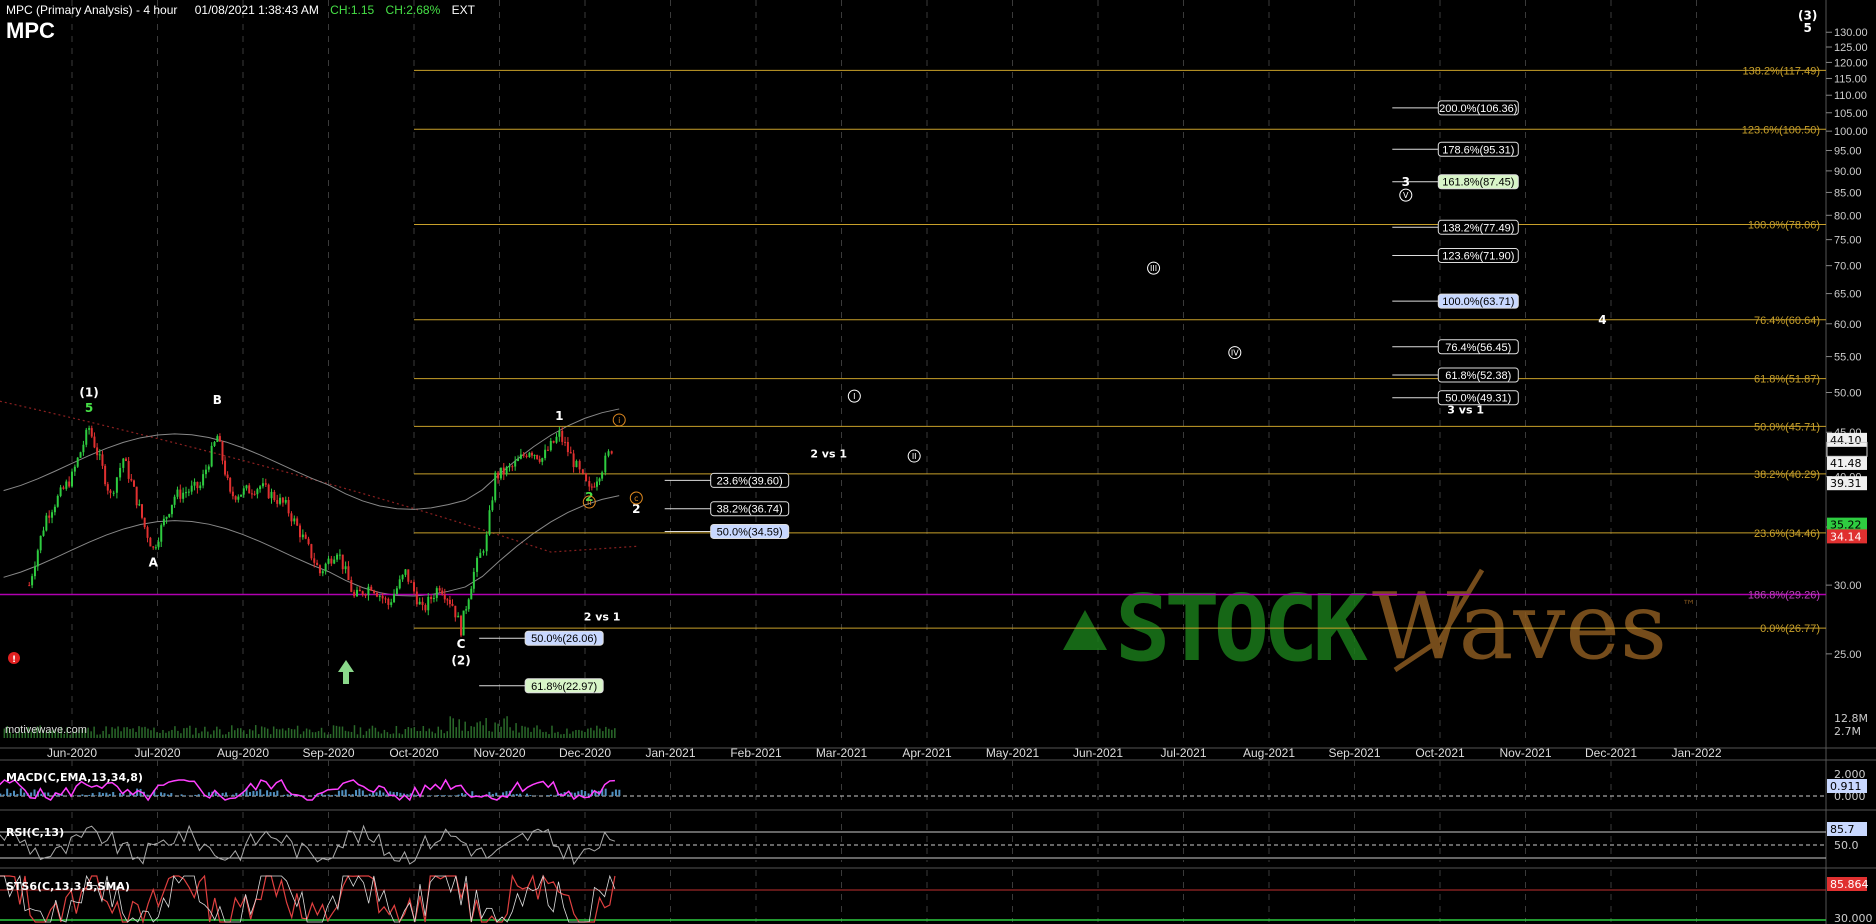 This screenshot has width=1876, height=924. I want to click on brand-watermark: STOCK Waves ™, so click(1379, 625).